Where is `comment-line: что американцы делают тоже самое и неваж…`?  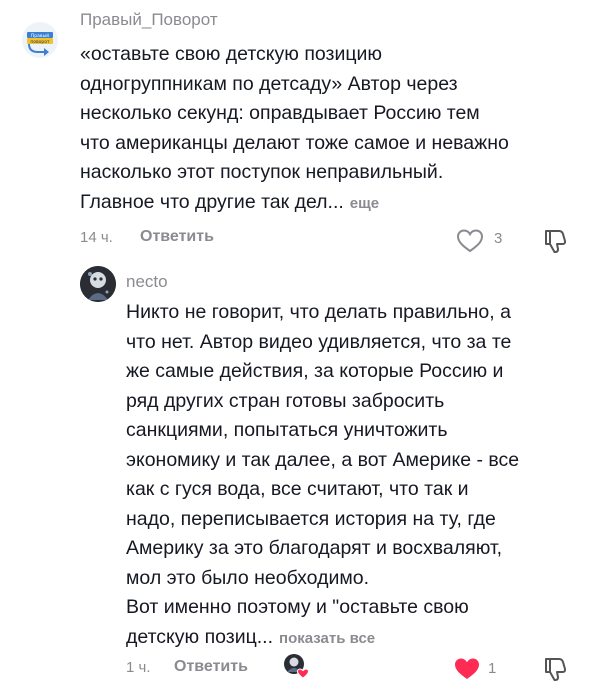
comment-line: что американцы делают тоже самое и неваж… is located at coordinates (294, 142).